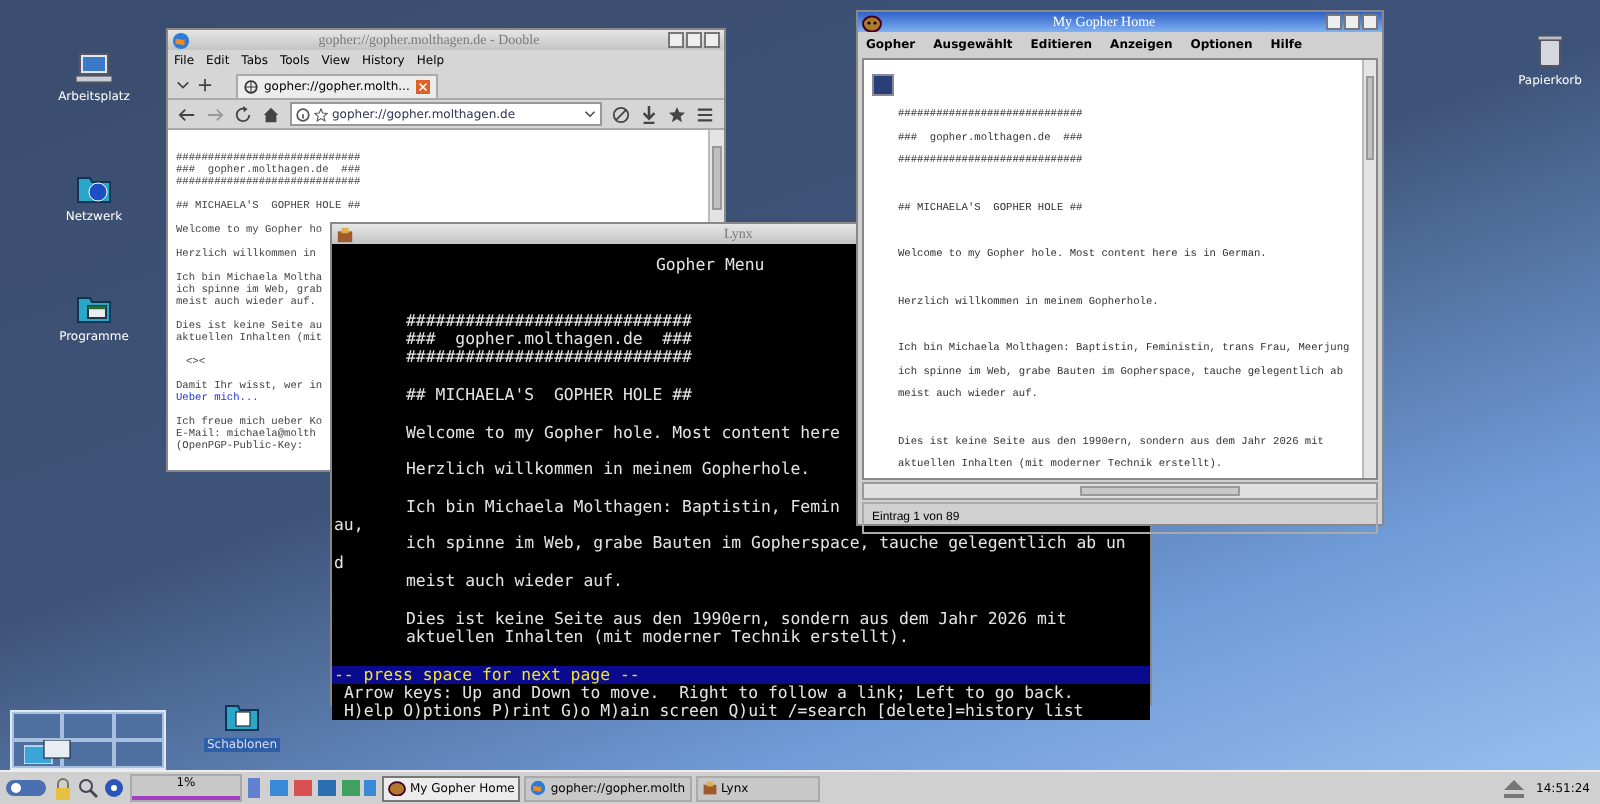 The width and height of the screenshot is (1600, 804). I want to click on quick-launch-icons-drawing, so click(312, 788).